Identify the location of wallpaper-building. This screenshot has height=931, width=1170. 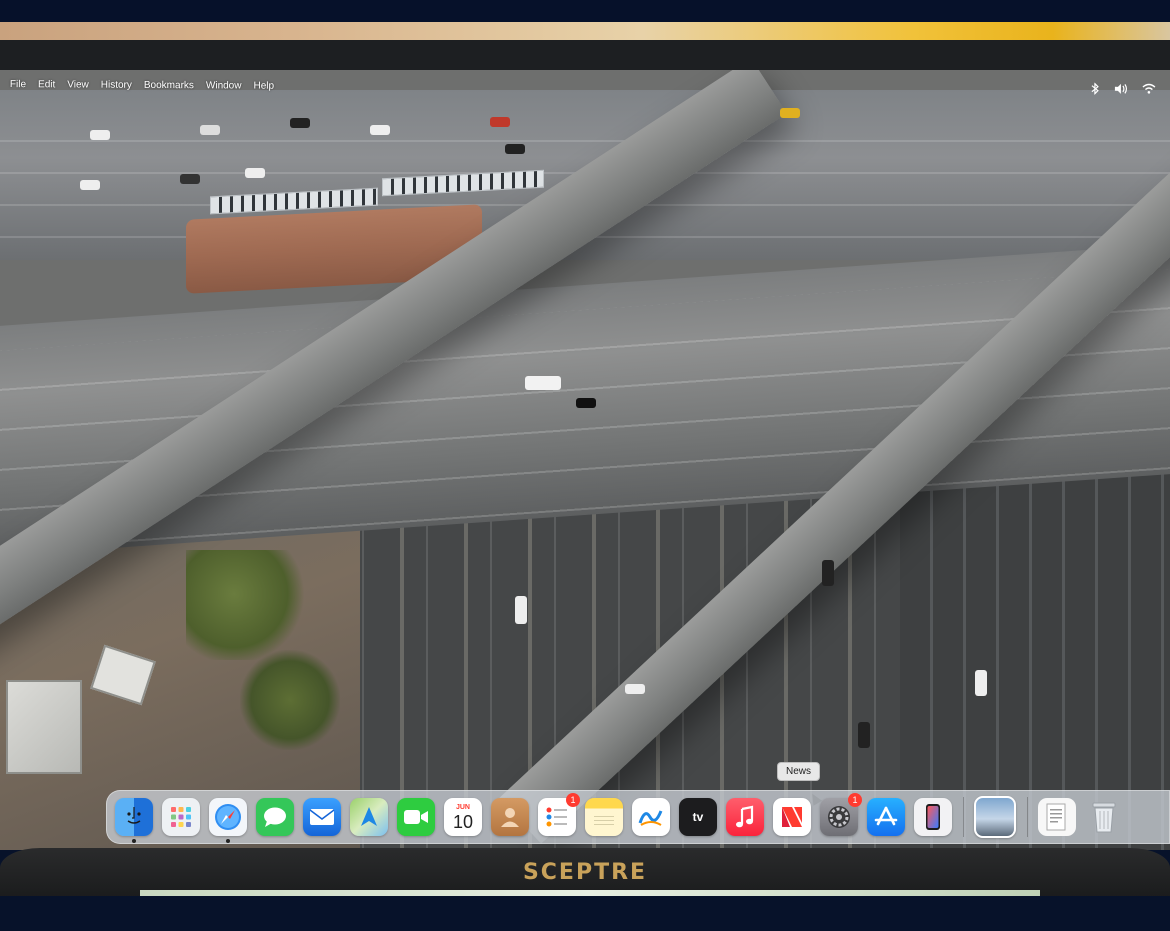
(44, 727).